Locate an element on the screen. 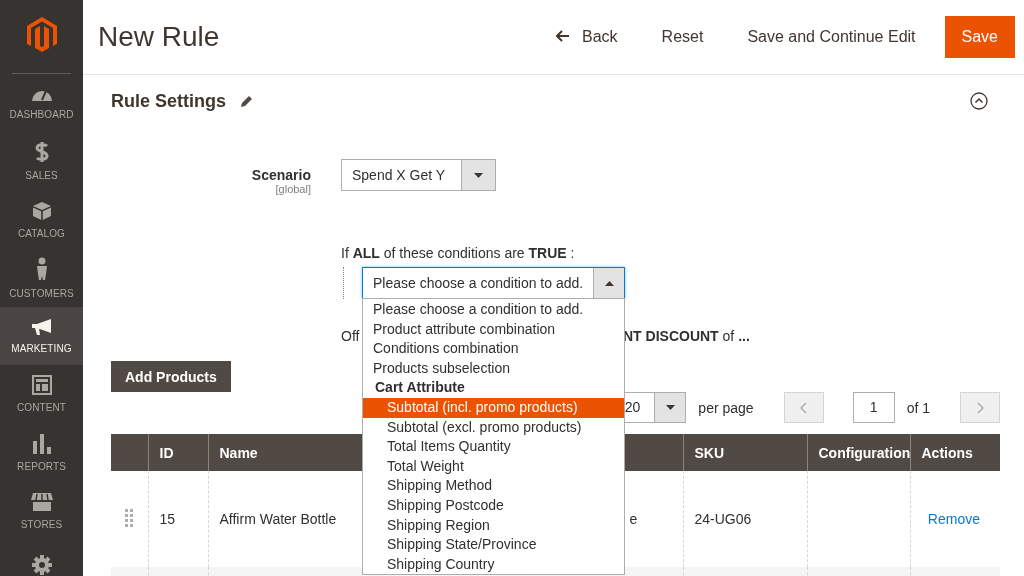 The height and width of the screenshot is (576, 1024). nav-item: MARKETING is located at coordinates (41, 336).